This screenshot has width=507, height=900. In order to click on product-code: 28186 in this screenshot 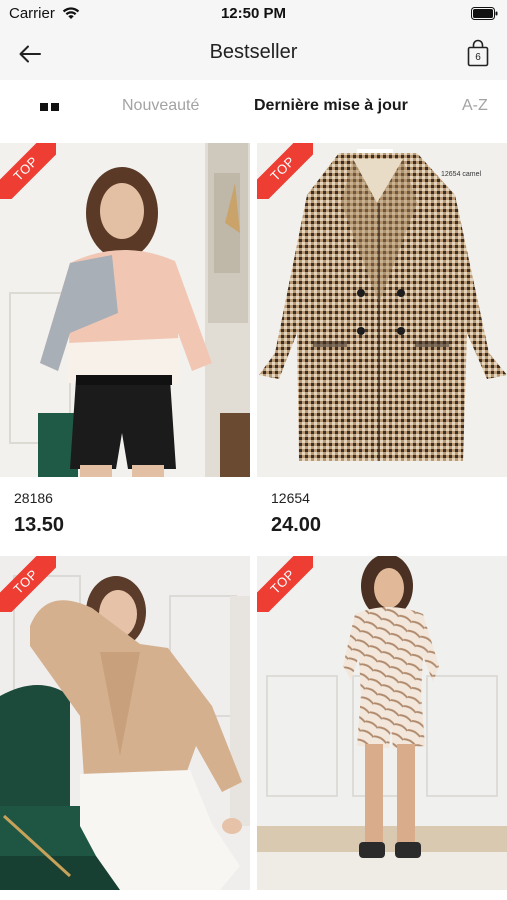, I will do `click(33, 498)`.